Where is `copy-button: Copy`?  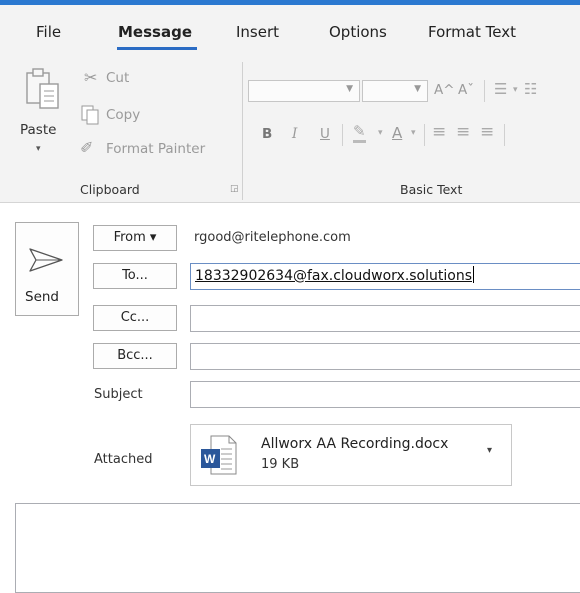 copy-button: Copy is located at coordinates (125, 116).